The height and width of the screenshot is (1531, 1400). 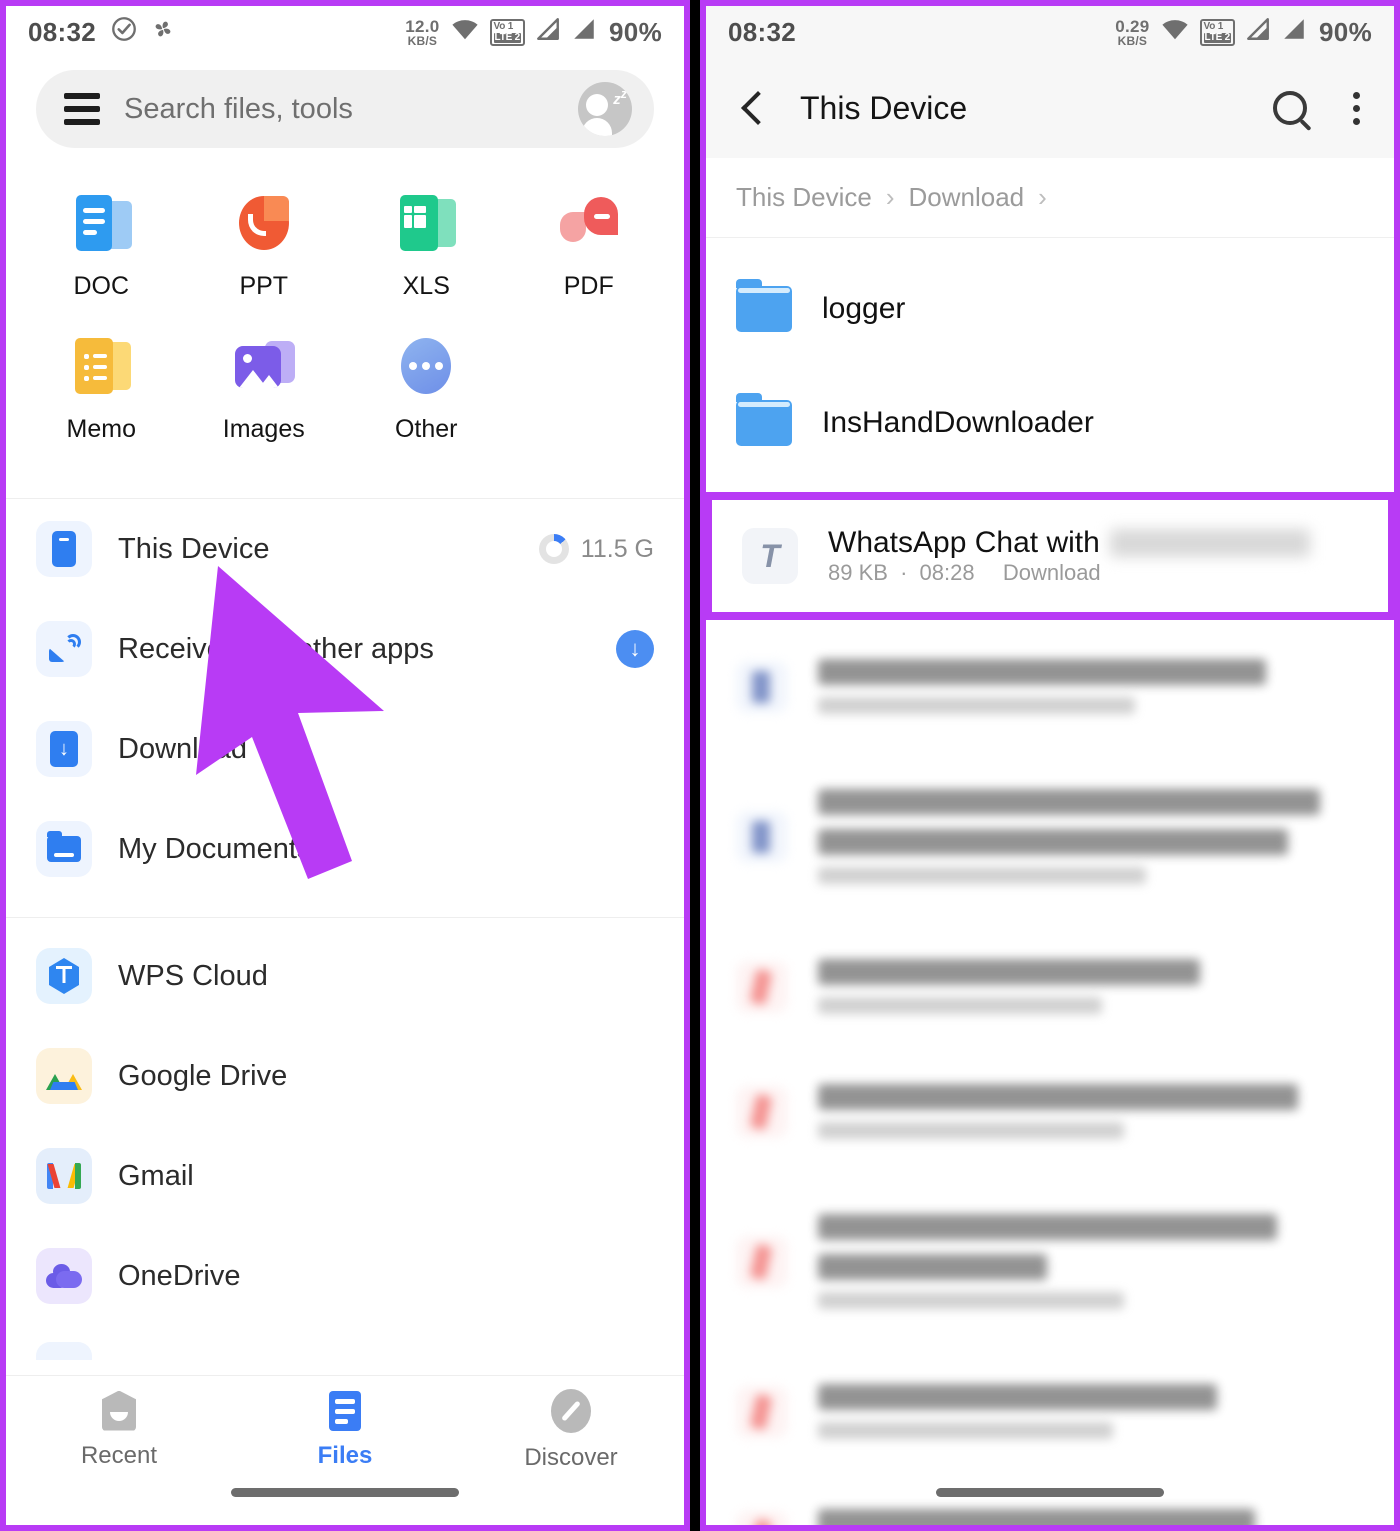 I want to click on volte-line-1: Vo 1, so click(x=1213, y=26).